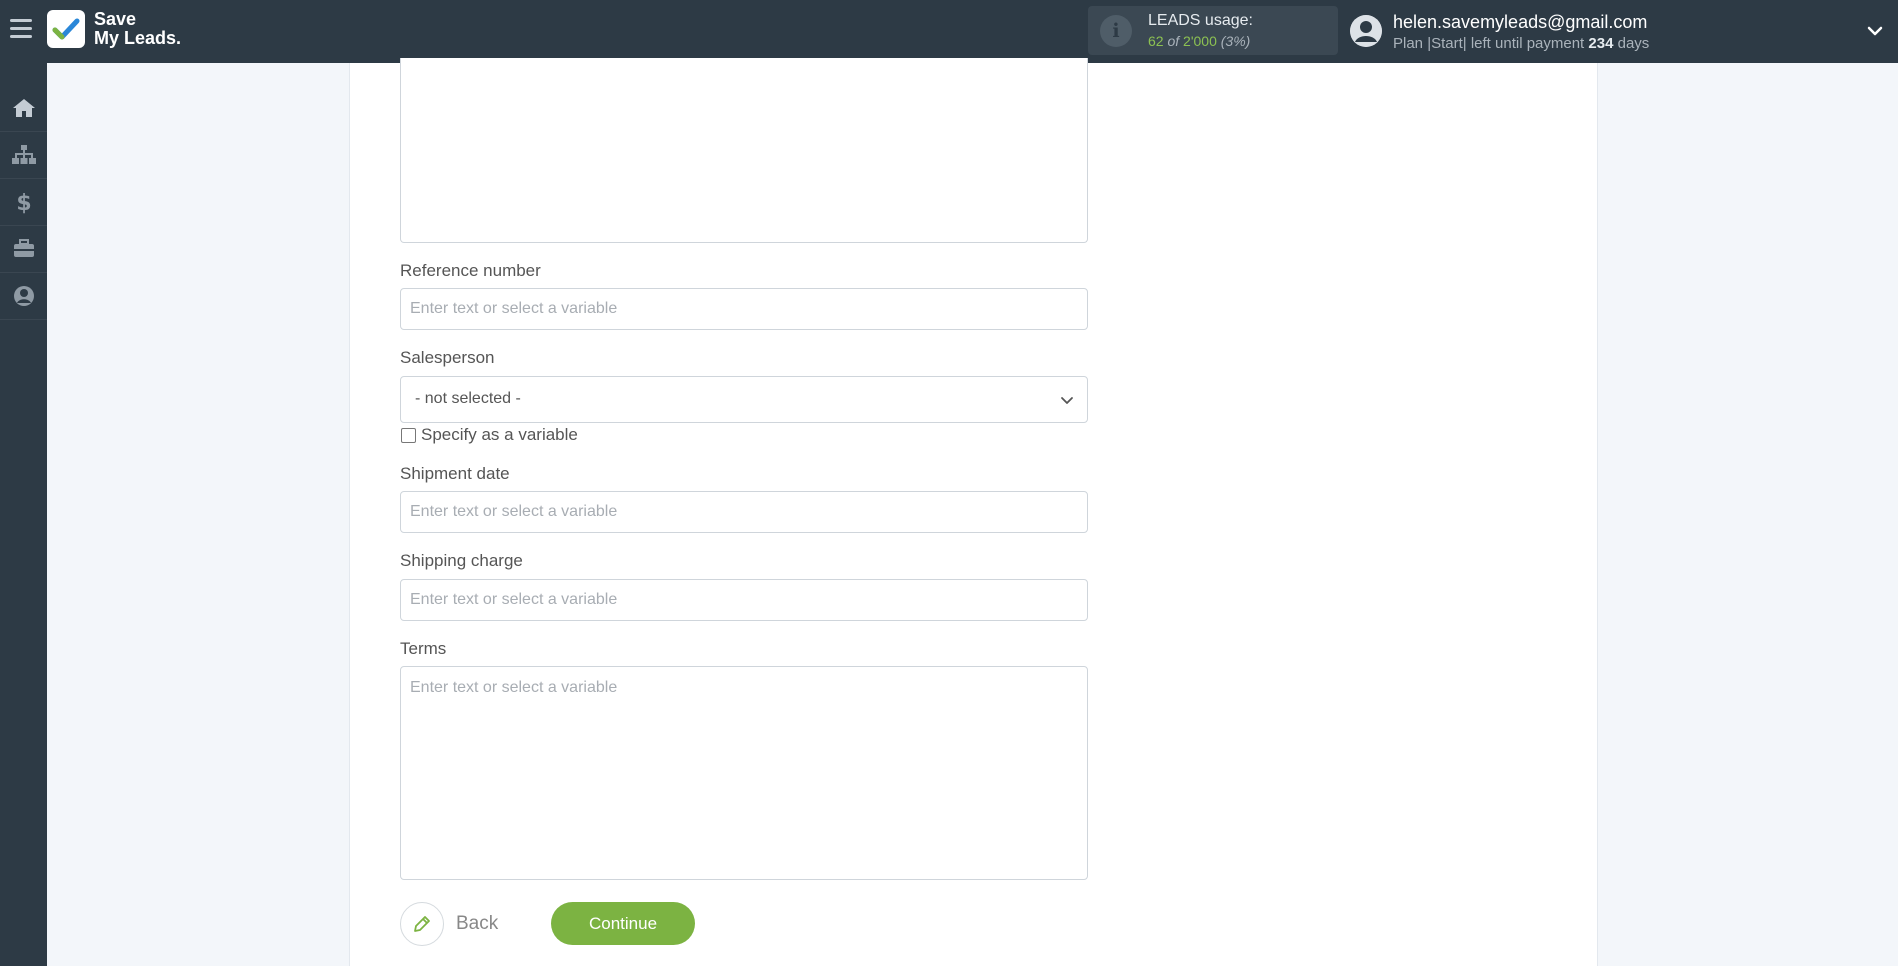  Describe the element at coordinates (744, 512) in the screenshot. I see `shipment-date-input` at that location.